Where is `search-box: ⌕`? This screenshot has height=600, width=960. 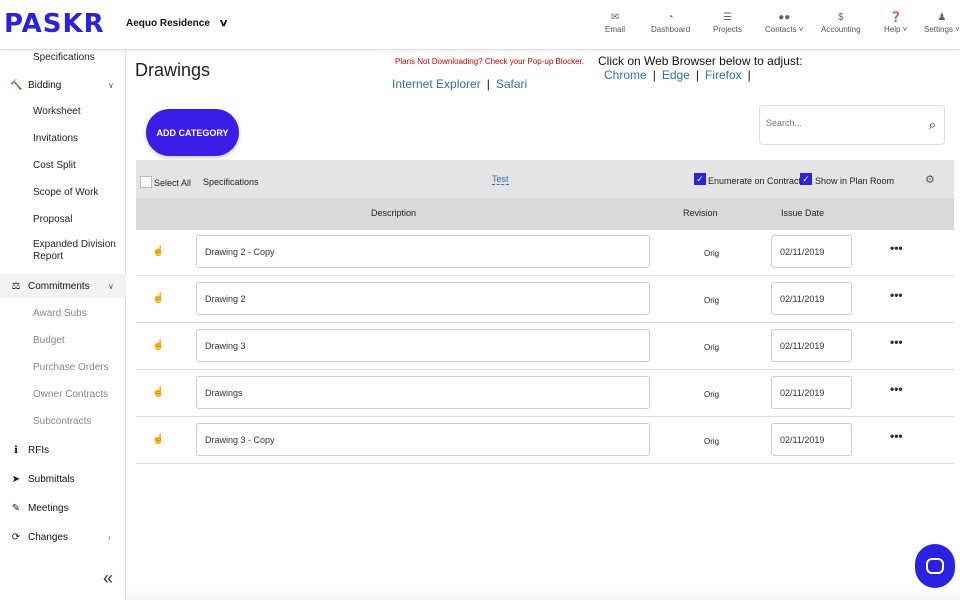
search-box: ⌕ is located at coordinates (852, 125).